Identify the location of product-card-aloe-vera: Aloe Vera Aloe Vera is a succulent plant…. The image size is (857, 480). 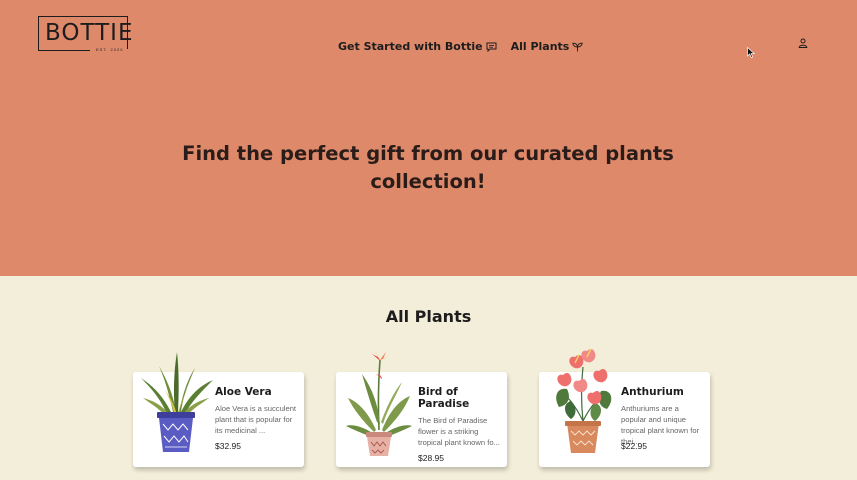
(218, 409).